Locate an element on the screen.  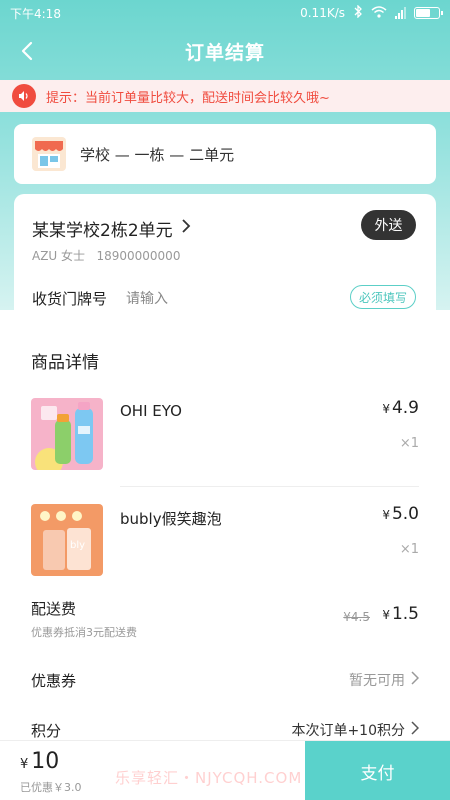
product-image is located at coordinates (67, 434).